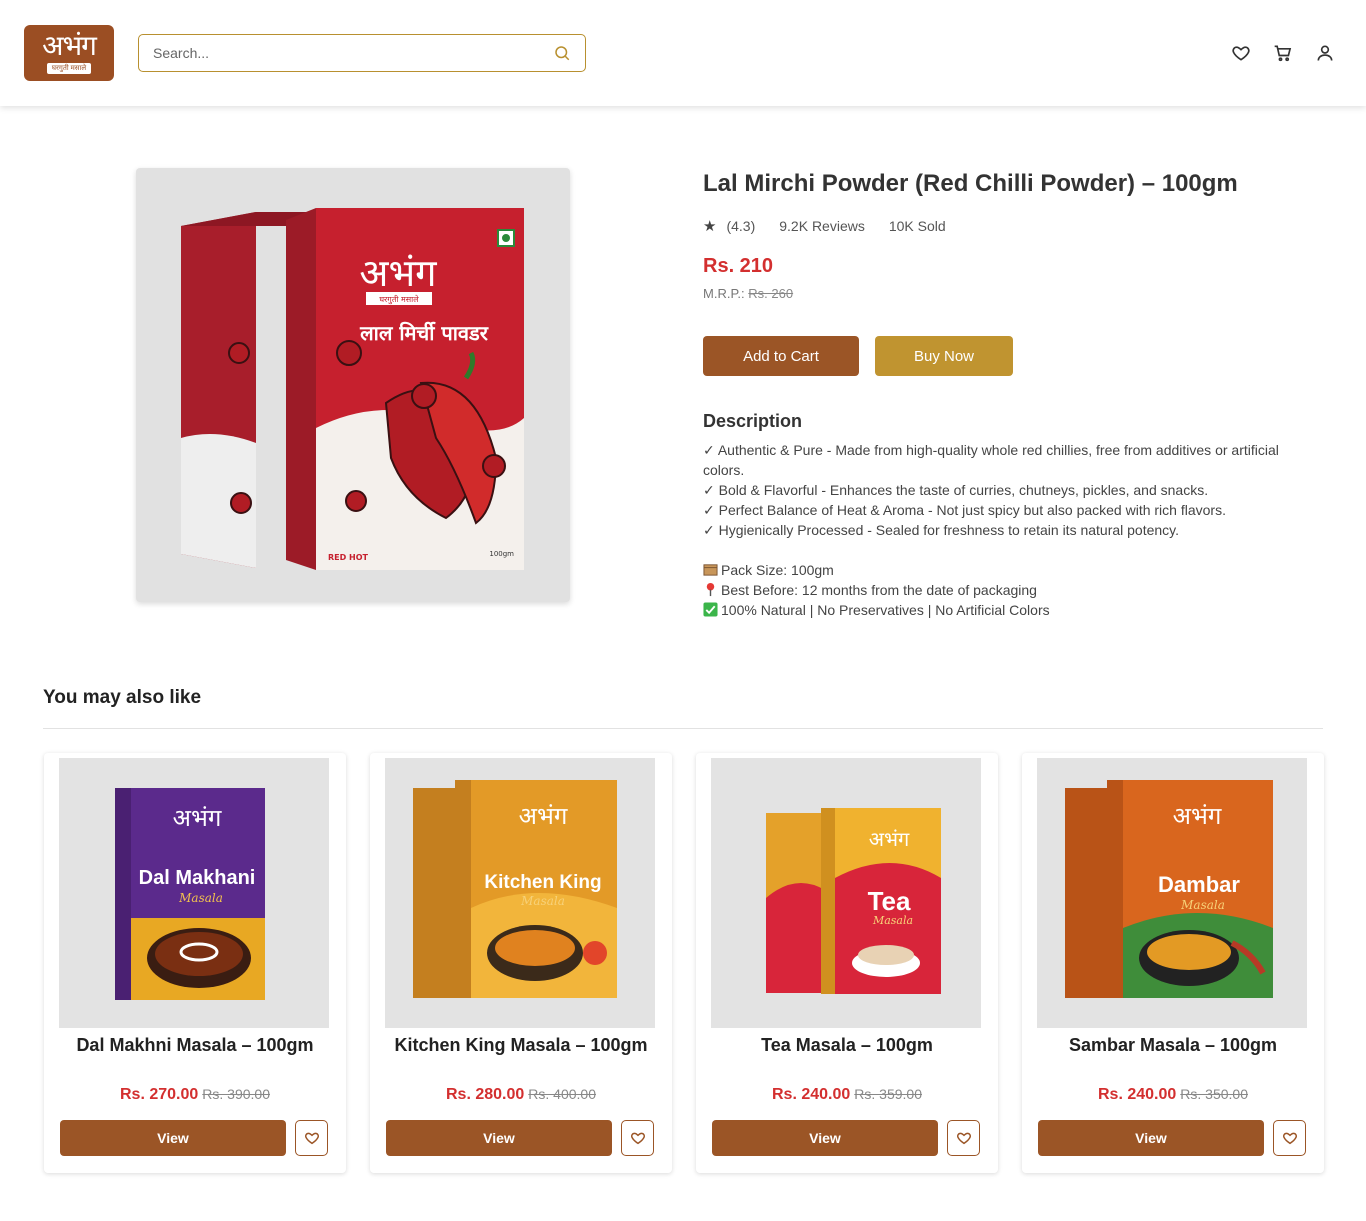 The height and width of the screenshot is (1221, 1366). What do you see at coordinates (710, 570) in the screenshot?
I see `package-icon` at bounding box center [710, 570].